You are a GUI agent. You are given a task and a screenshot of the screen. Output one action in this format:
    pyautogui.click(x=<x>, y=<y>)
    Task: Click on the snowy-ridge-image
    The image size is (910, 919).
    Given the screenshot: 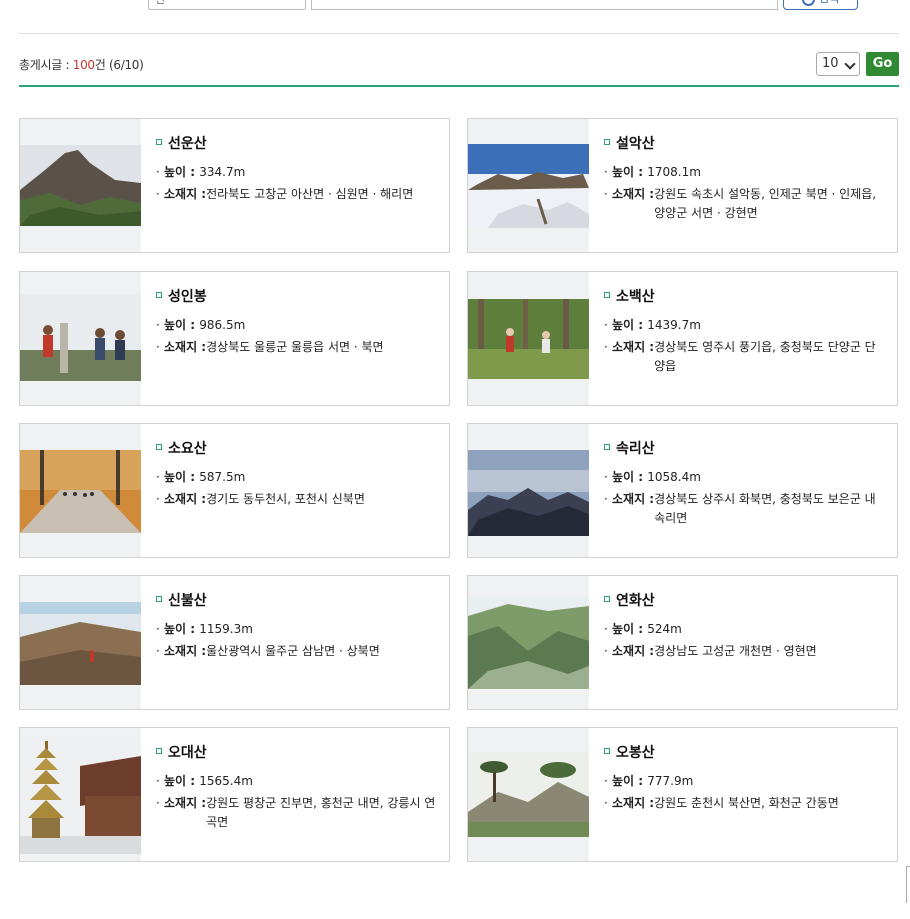 What is the action you would take?
    pyautogui.click(x=528, y=186)
    